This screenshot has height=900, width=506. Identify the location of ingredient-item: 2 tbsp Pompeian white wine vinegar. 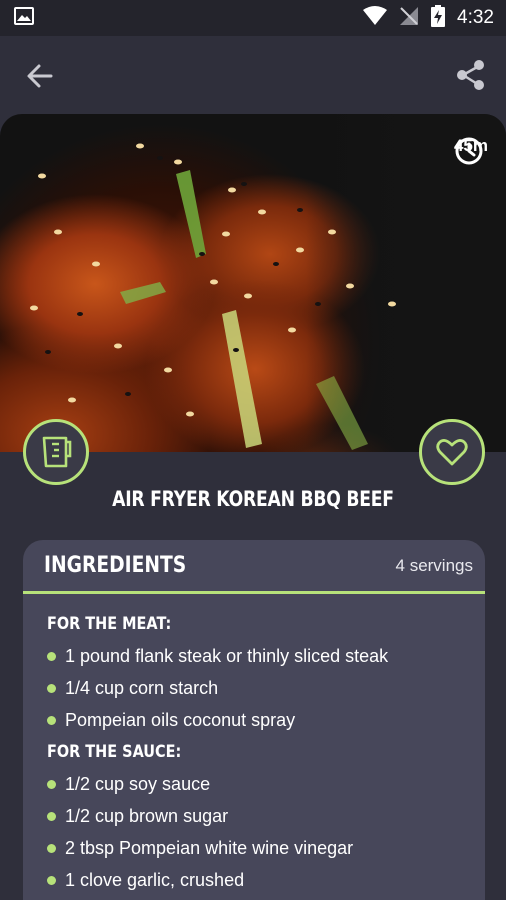
(266, 848).